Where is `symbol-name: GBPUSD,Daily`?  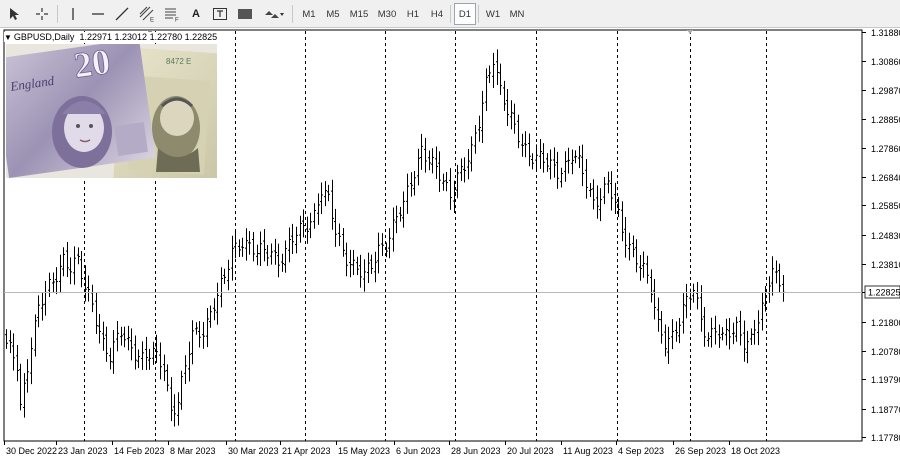
symbol-name: GBPUSD,Daily is located at coordinates (44, 37).